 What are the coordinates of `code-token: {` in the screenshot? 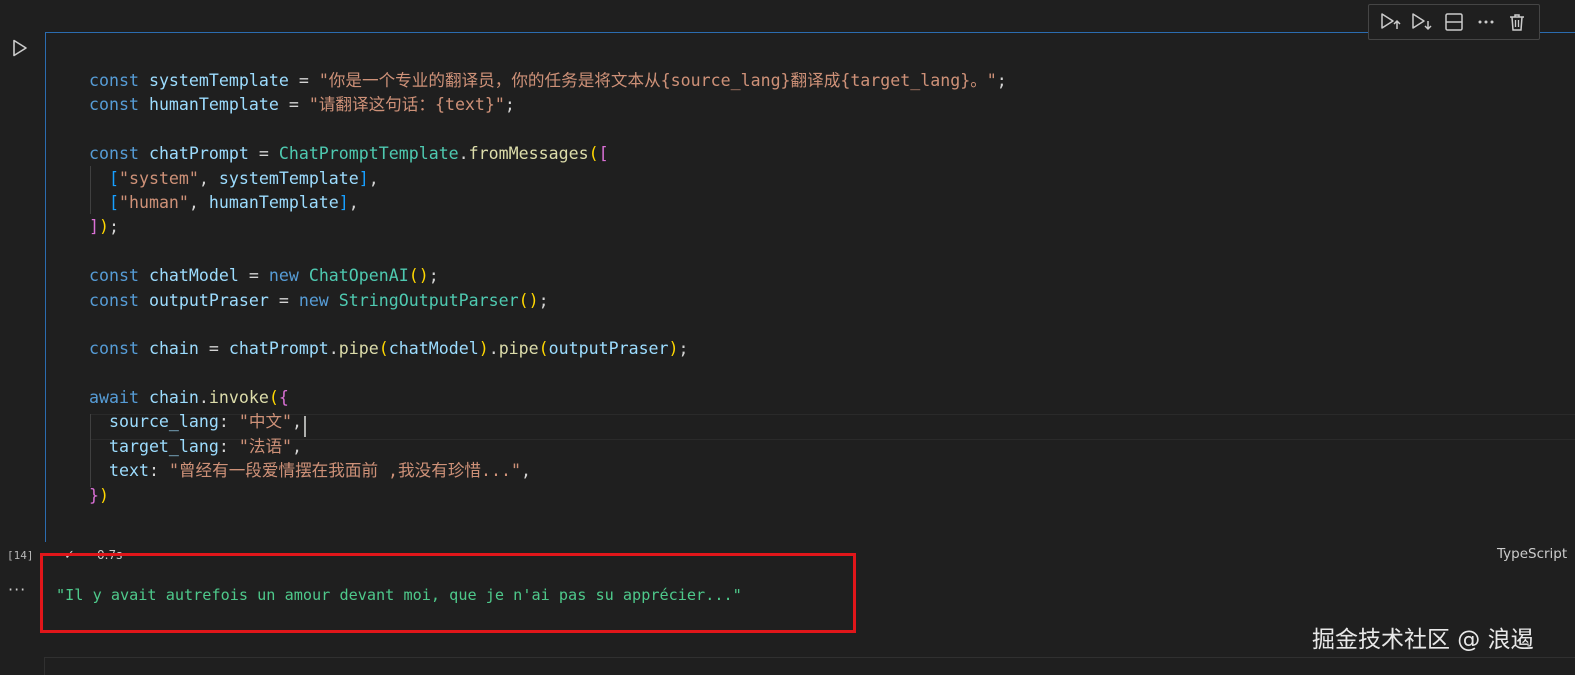 It's located at (283, 398).